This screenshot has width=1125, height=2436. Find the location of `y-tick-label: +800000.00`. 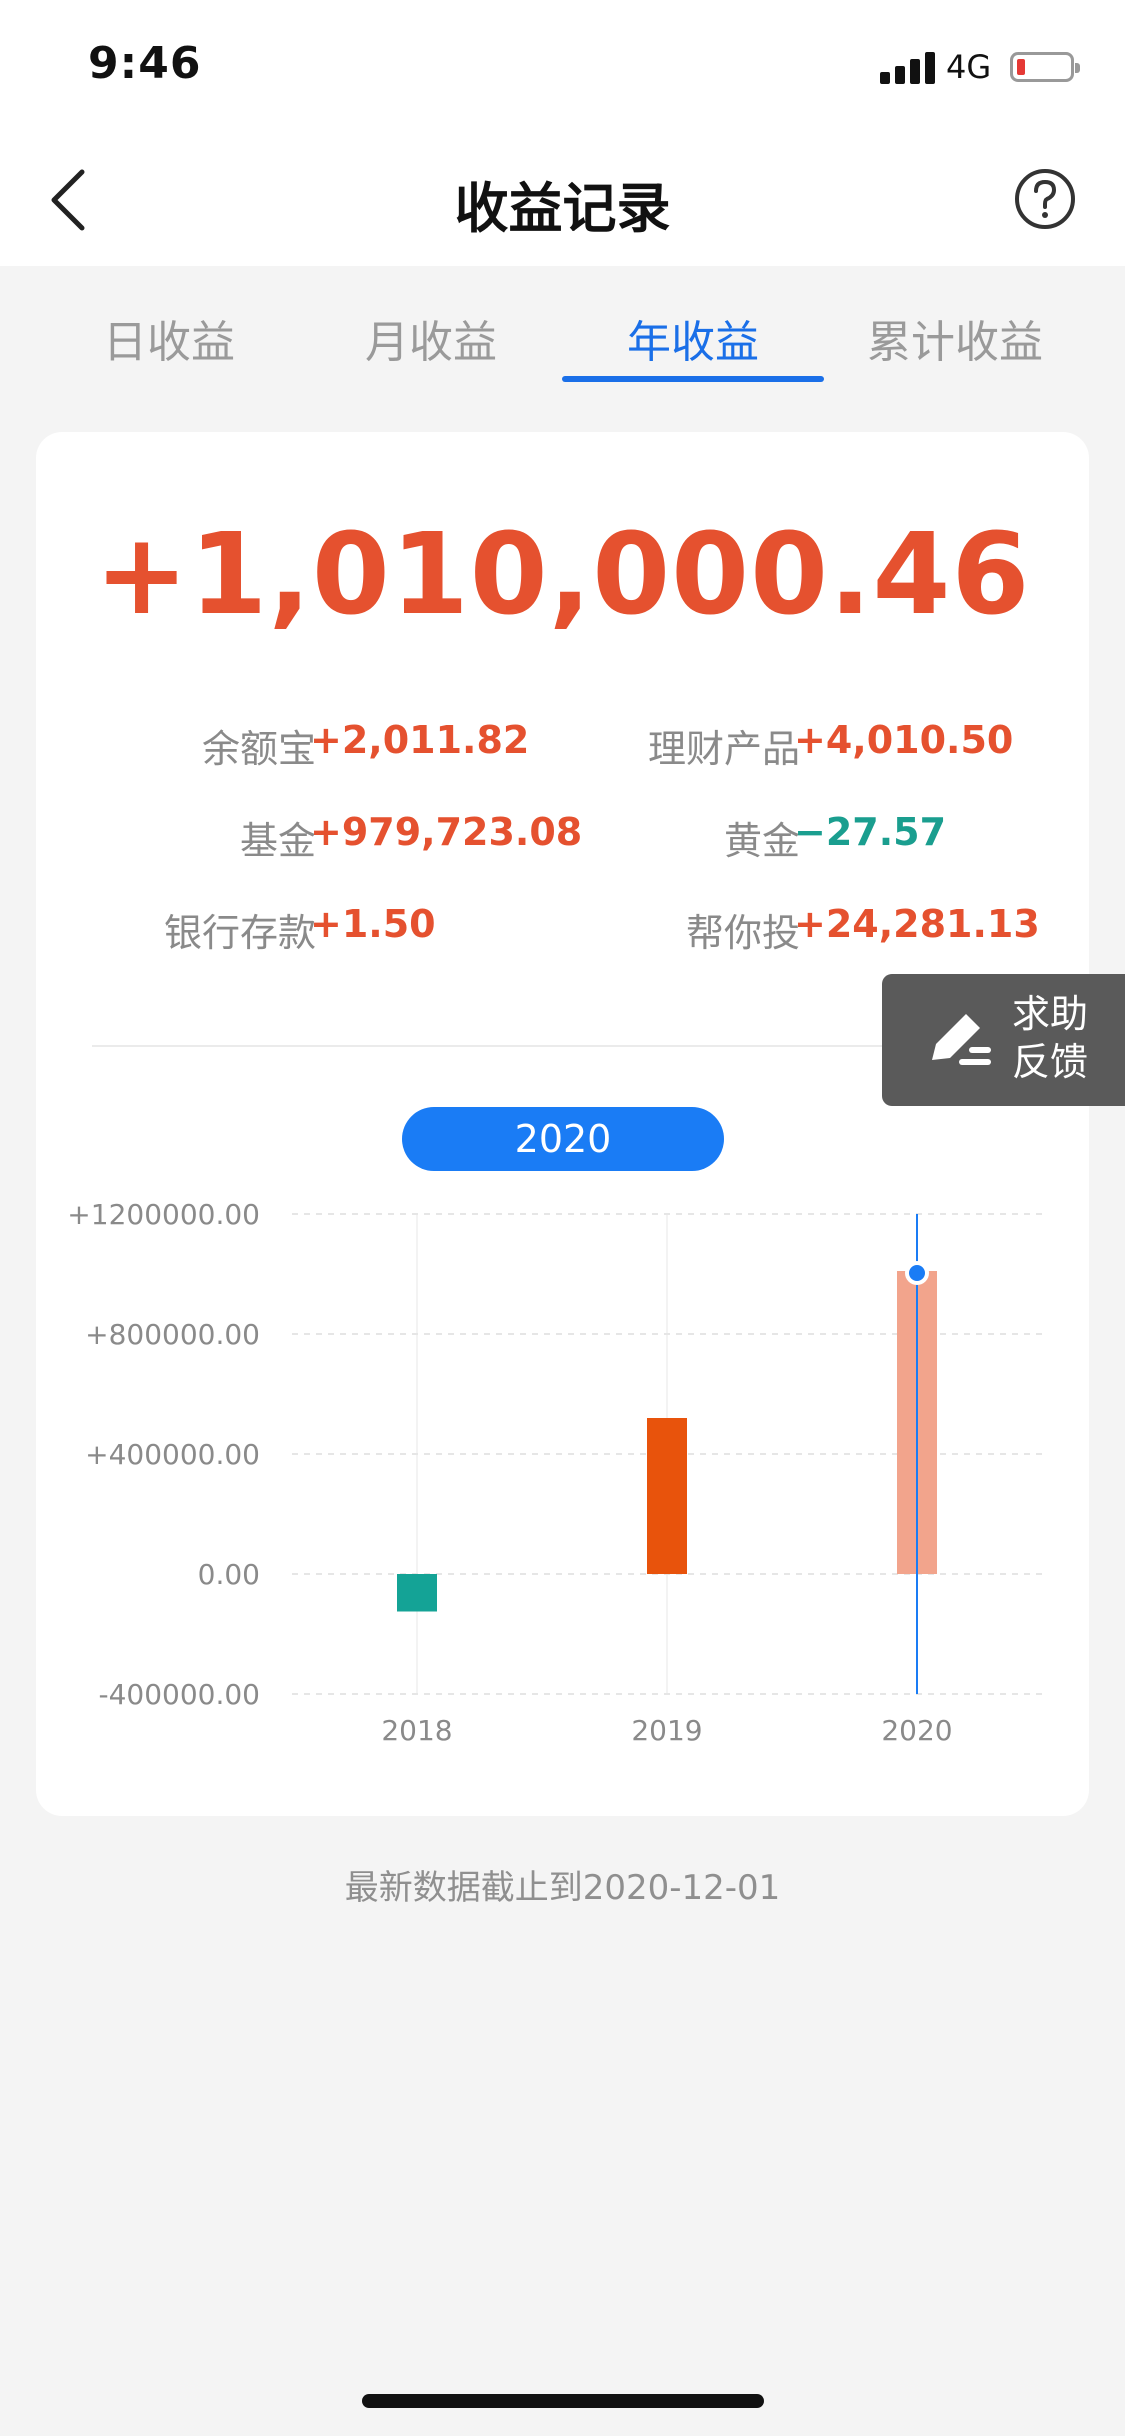

y-tick-label: +800000.00 is located at coordinates (172, 1334).